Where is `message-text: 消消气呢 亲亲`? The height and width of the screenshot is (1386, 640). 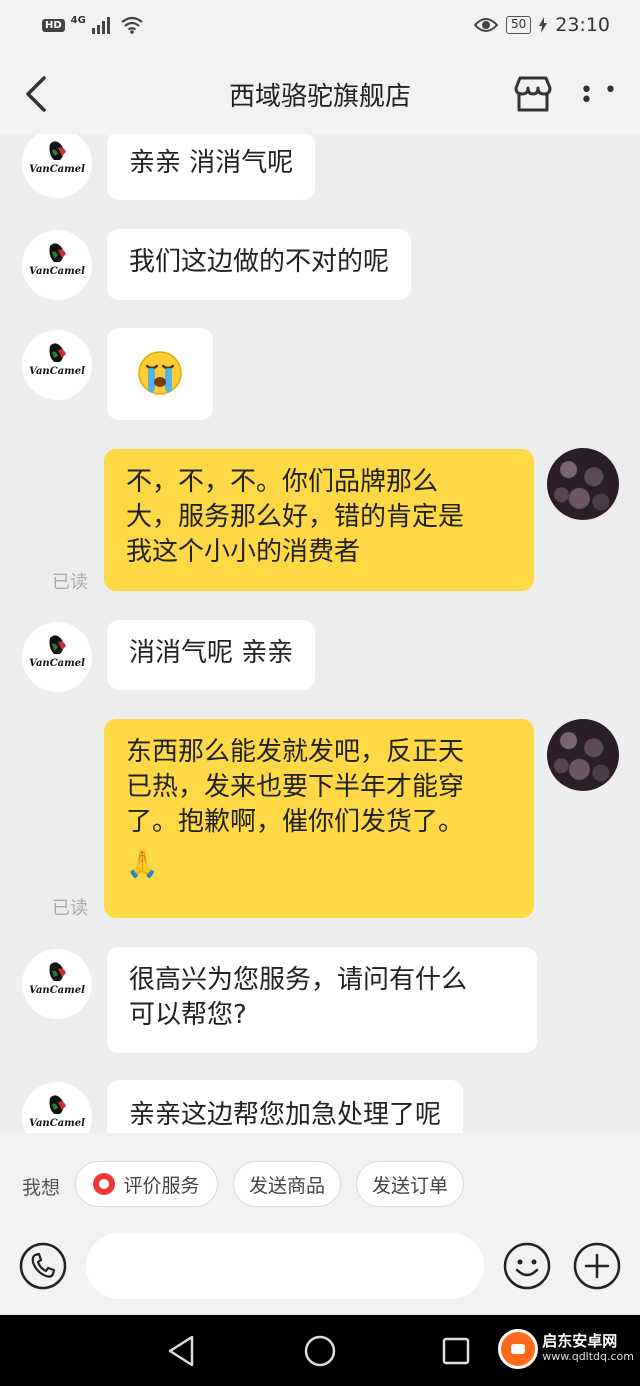 message-text: 消消气呢 亲亲 is located at coordinates (211, 653).